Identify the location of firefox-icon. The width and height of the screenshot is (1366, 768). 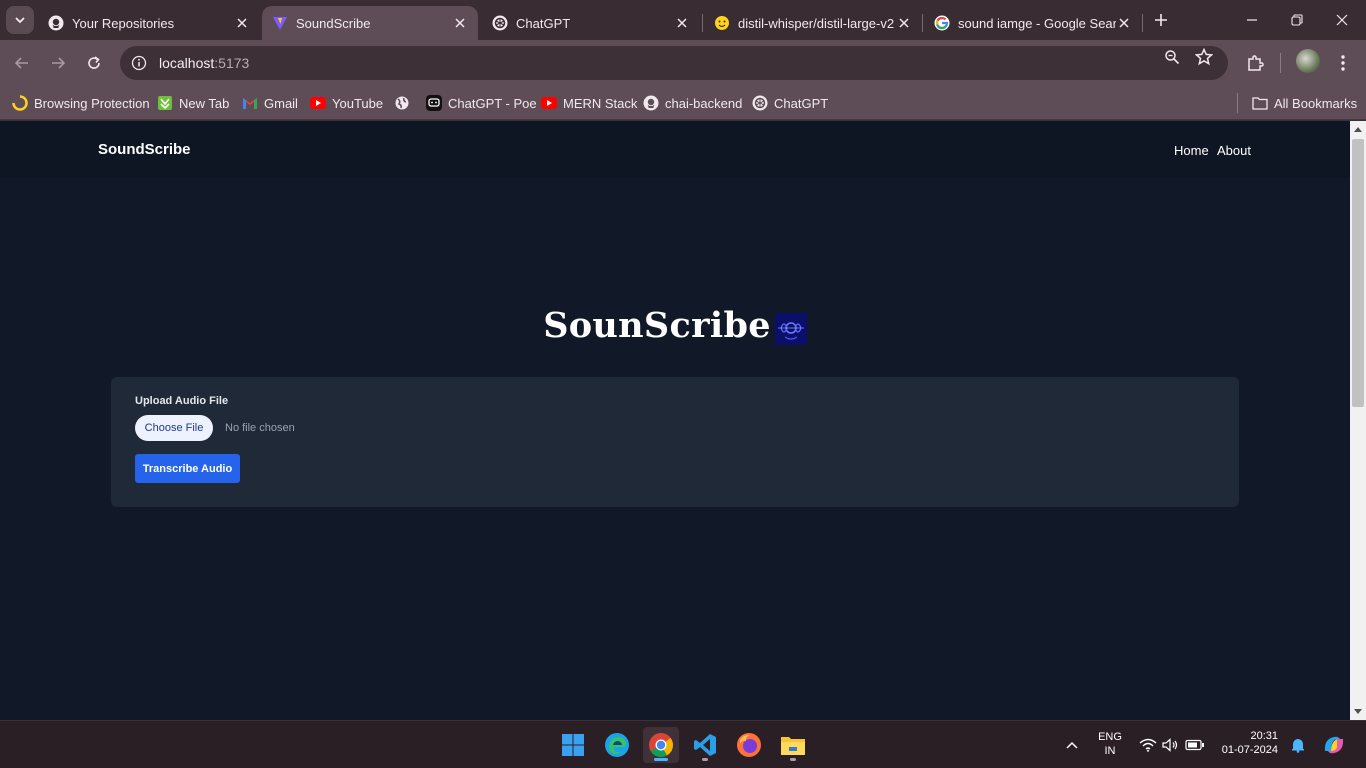
(749, 745).